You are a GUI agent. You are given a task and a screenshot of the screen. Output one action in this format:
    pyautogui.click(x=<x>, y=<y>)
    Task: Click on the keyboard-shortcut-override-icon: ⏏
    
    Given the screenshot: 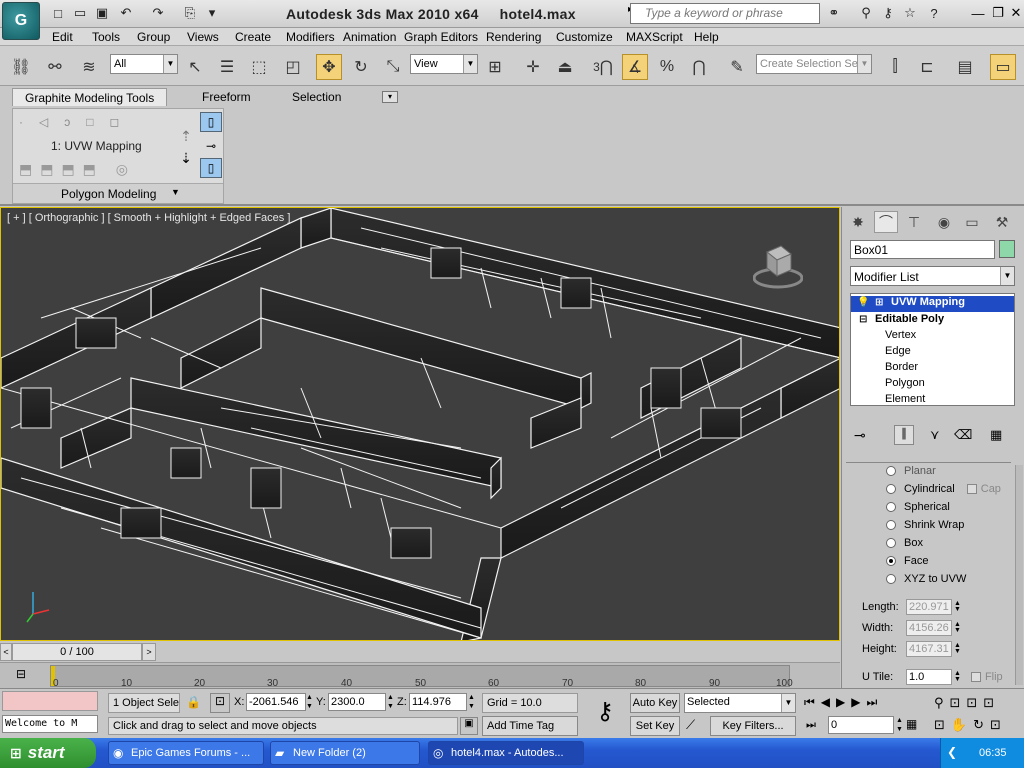 What is the action you would take?
    pyautogui.click(x=565, y=67)
    